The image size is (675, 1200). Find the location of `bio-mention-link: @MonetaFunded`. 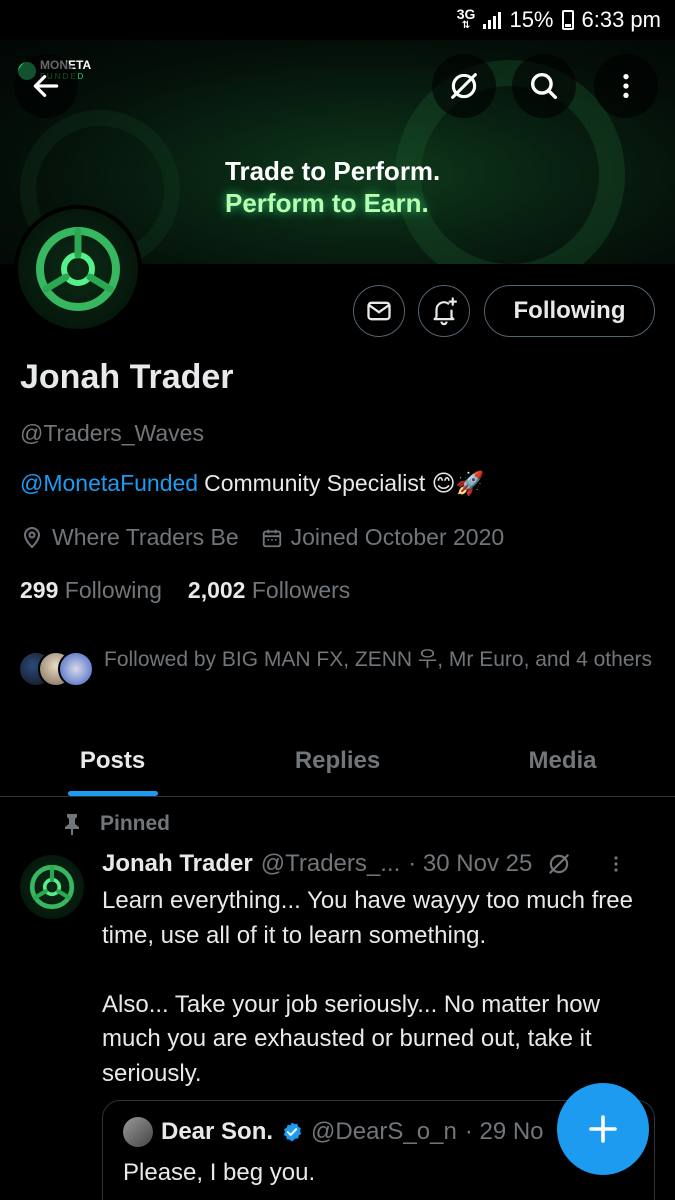

bio-mention-link: @MonetaFunded is located at coordinates (109, 483).